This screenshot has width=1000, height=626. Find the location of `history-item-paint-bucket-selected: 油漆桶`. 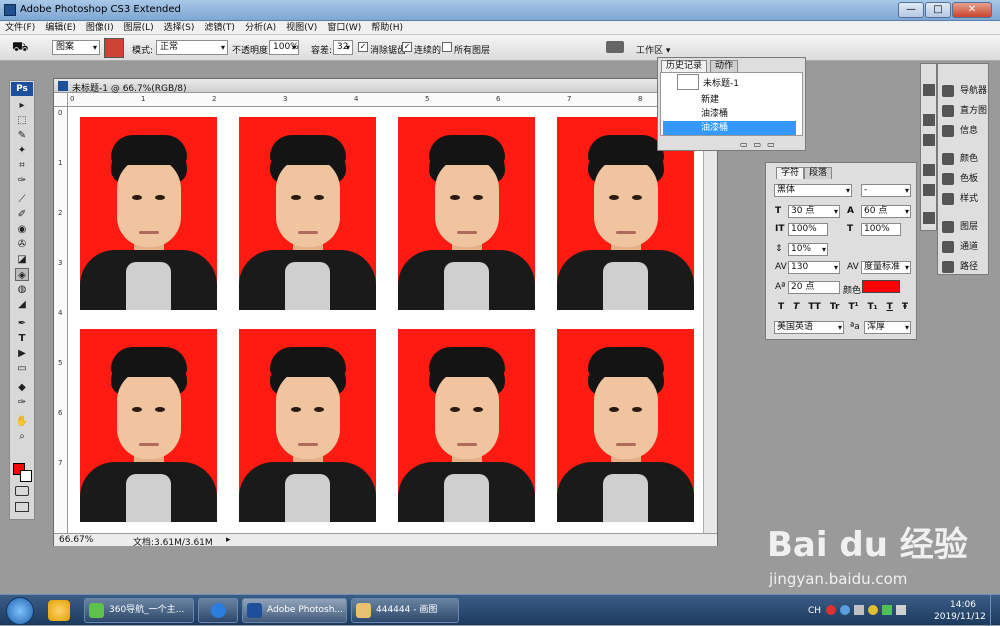

history-item-paint-bucket-selected: 油漆桶 is located at coordinates (729, 128).